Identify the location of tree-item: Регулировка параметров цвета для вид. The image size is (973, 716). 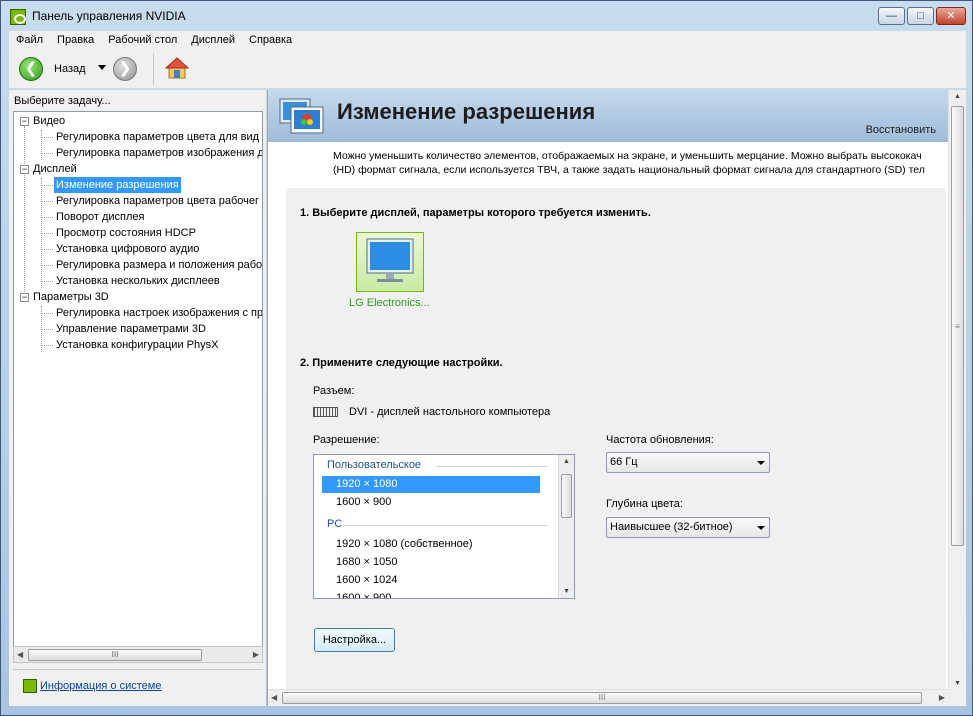
(157, 137).